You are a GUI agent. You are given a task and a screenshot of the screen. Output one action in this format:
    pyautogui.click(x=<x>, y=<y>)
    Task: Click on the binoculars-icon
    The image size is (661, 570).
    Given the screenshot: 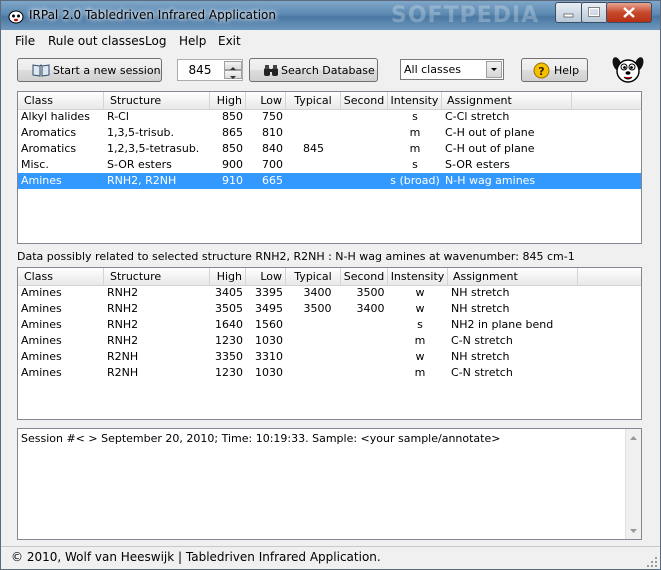 What is the action you would take?
    pyautogui.click(x=271, y=70)
    